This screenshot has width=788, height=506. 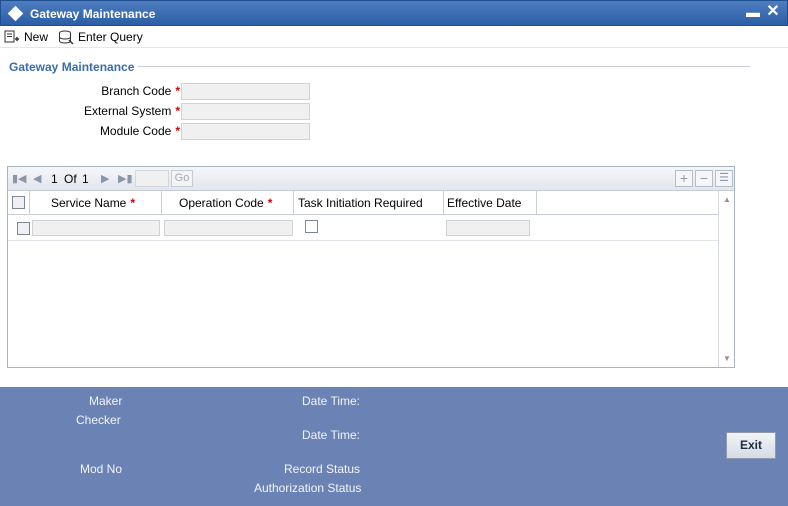 What do you see at coordinates (369, 203) in the screenshot?
I see `column-header-task-initiation-required: Task Initiation Required` at bounding box center [369, 203].